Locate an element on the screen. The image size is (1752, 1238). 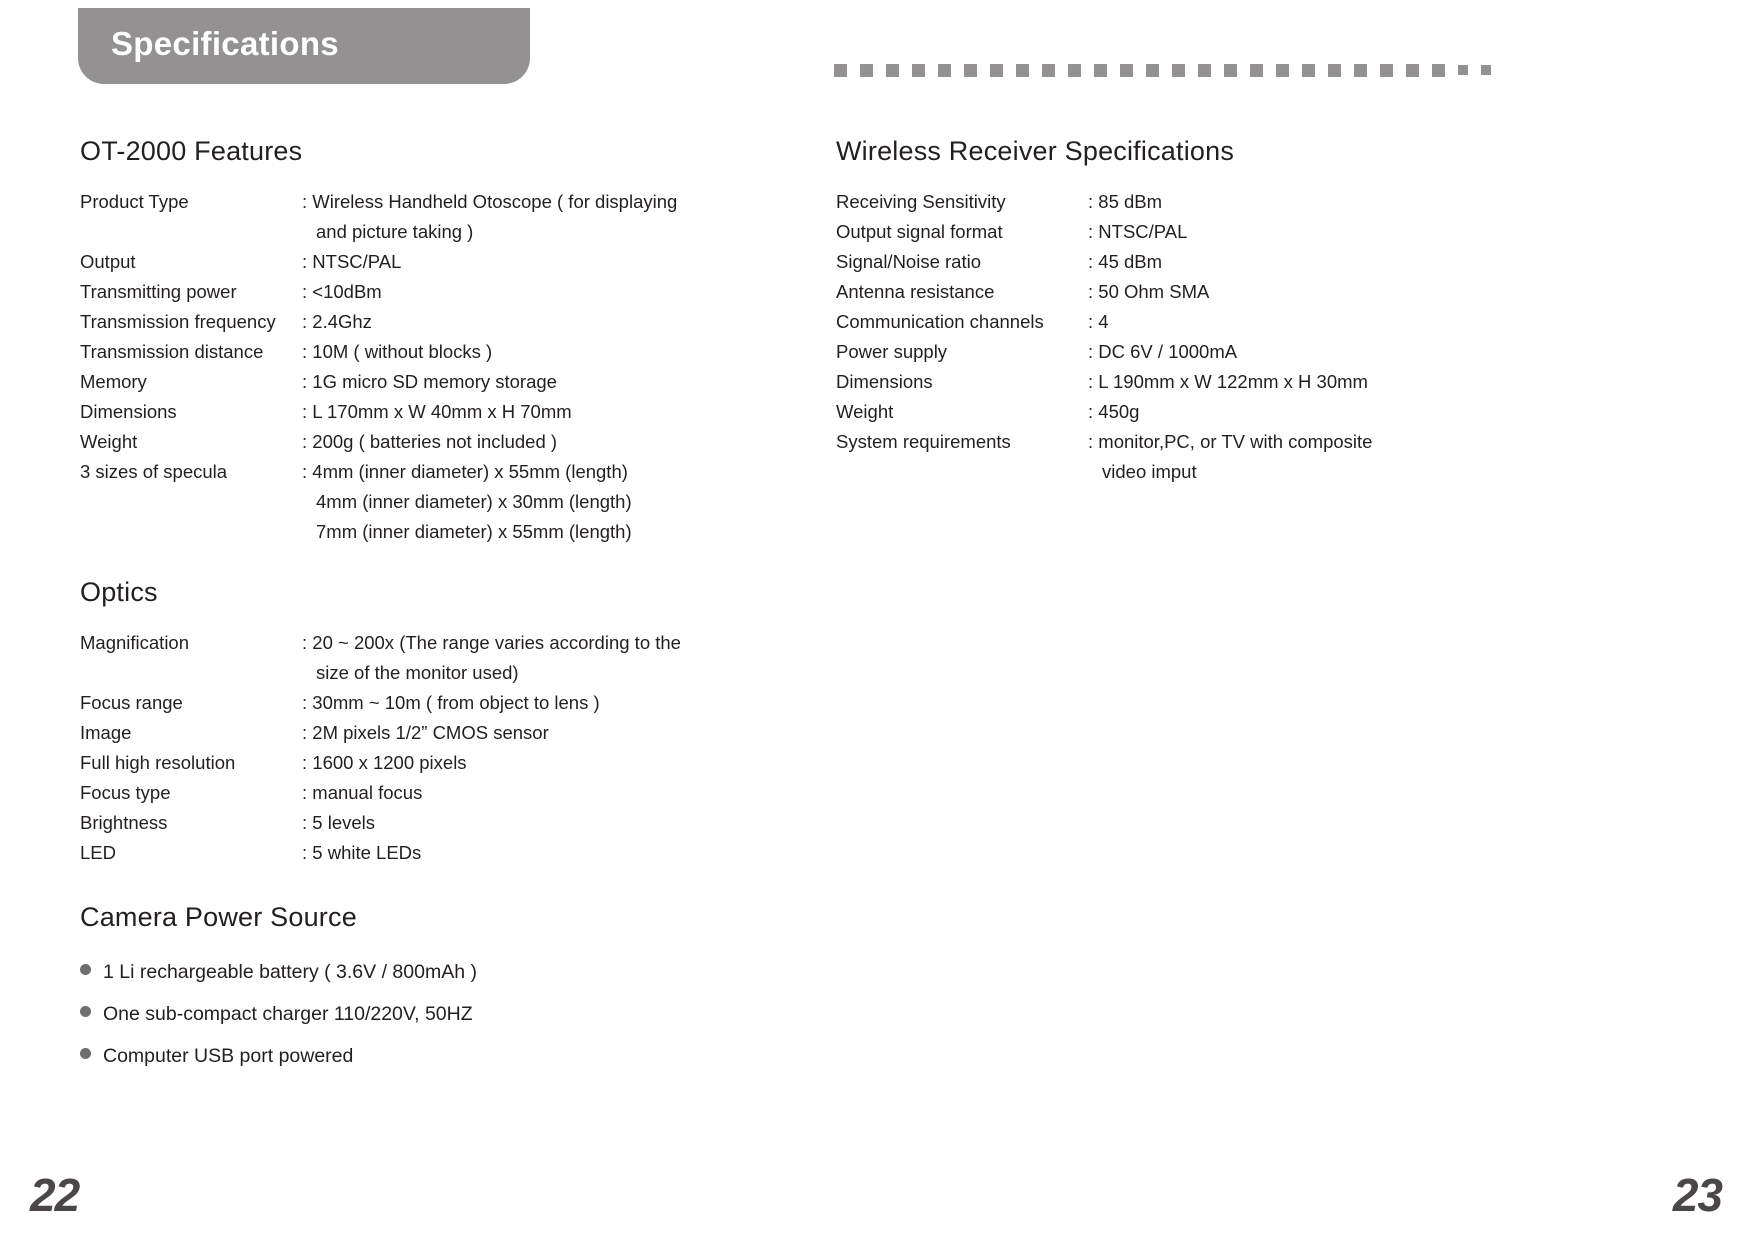
spec-label-antenna-resistance: Antenna resistance is located at coordinates (915, 291).